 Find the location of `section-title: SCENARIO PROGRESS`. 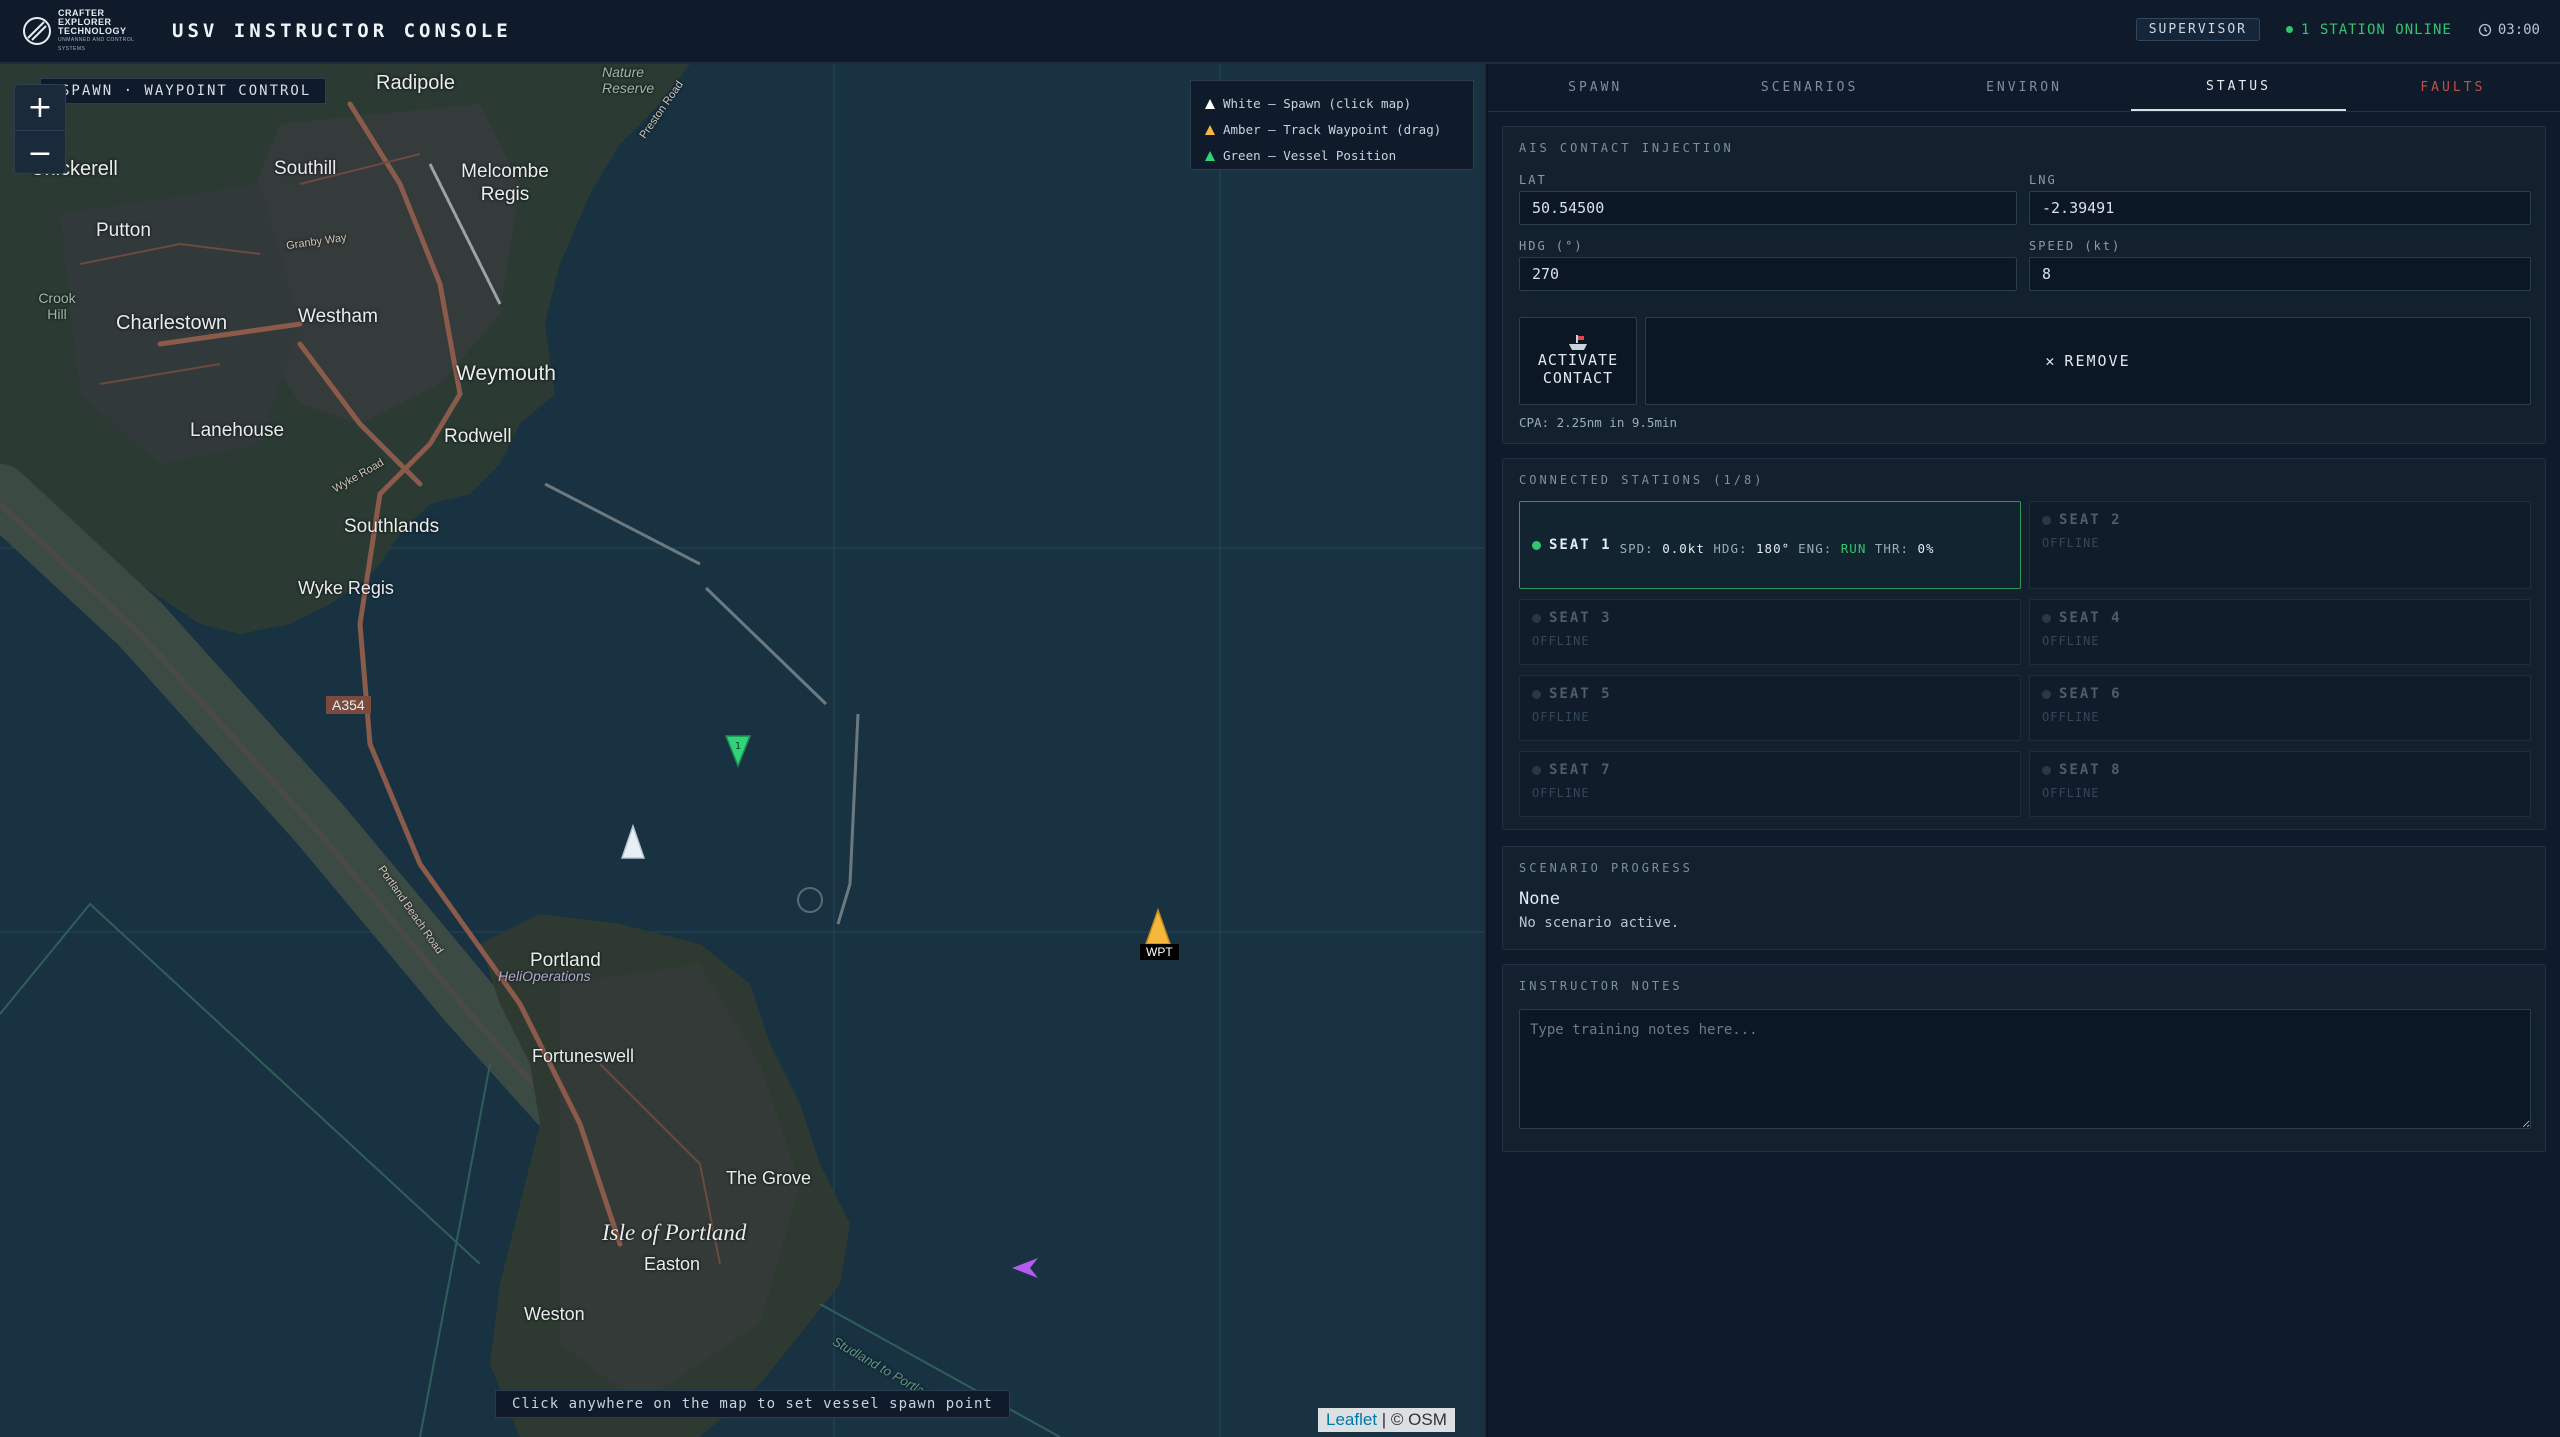

section-title: SCENARIO PROGRESS is located at coordinates (1606, 868).